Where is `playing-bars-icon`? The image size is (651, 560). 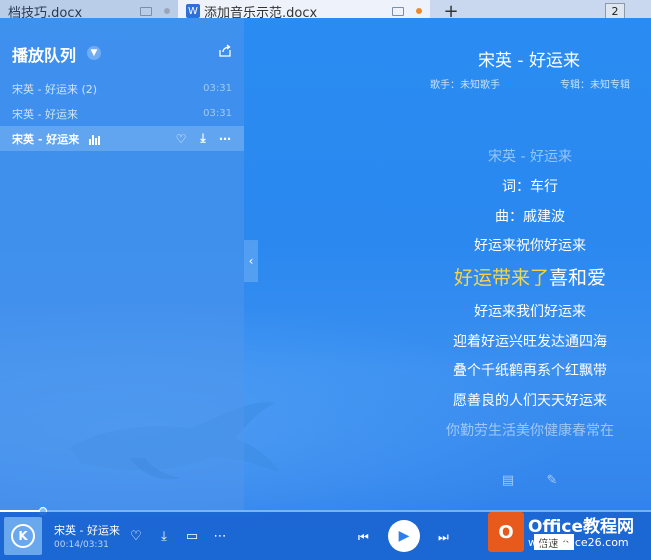 playing-bars-icon is located at coordinates (95, 139).